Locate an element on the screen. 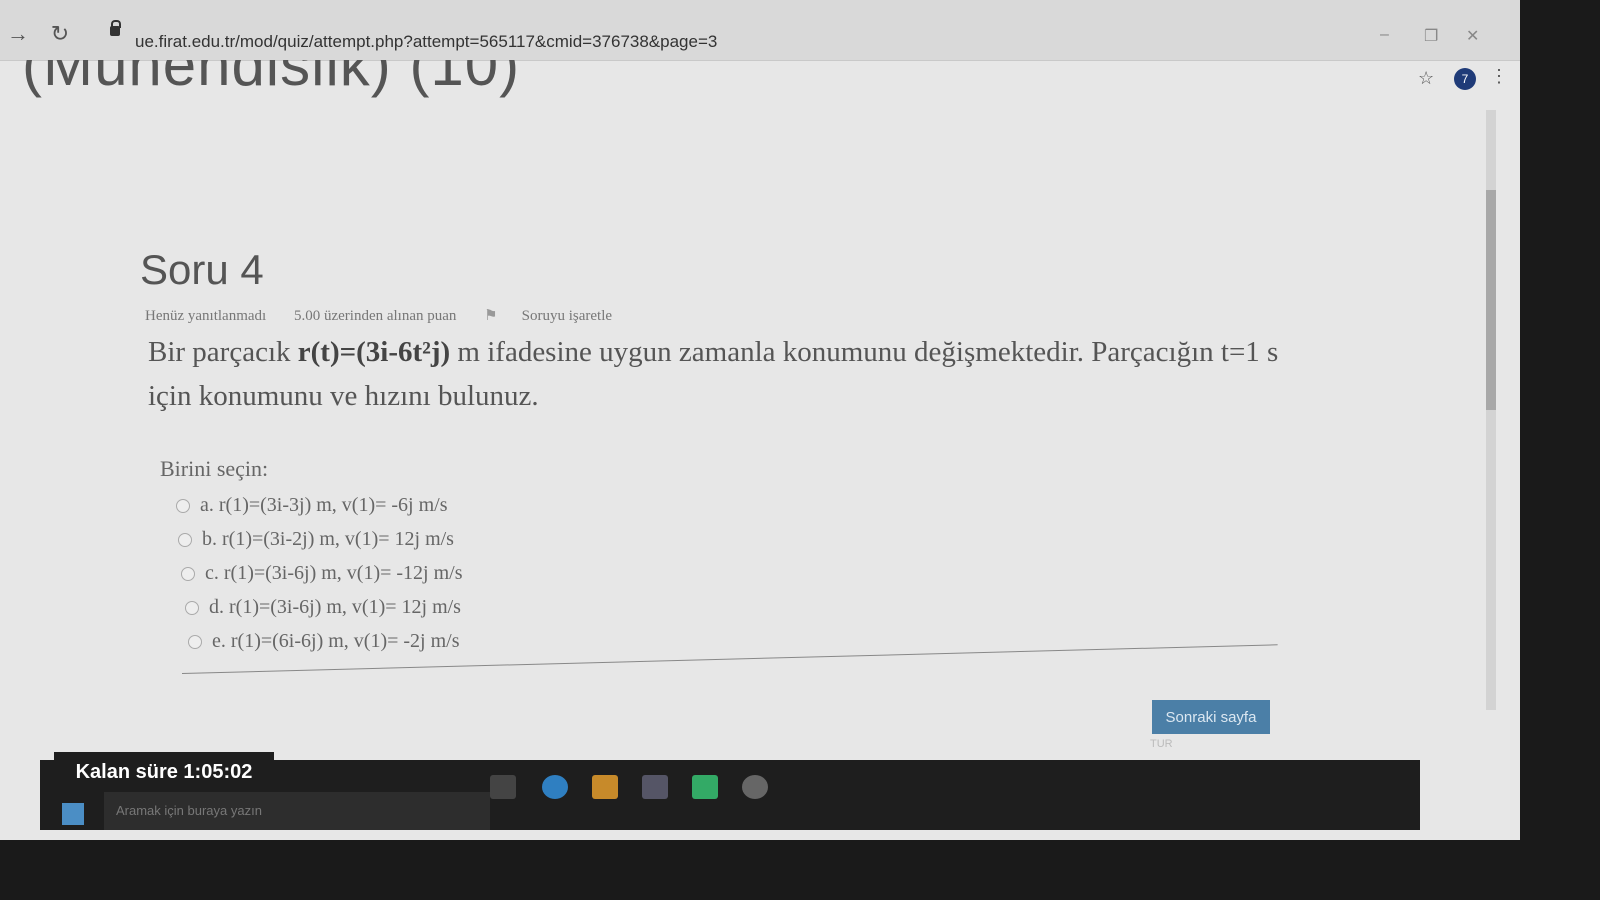 Image resolution: width=1600 pixels, height=900 pixels. file-explorer-icon is located at coordinates (605, 787).